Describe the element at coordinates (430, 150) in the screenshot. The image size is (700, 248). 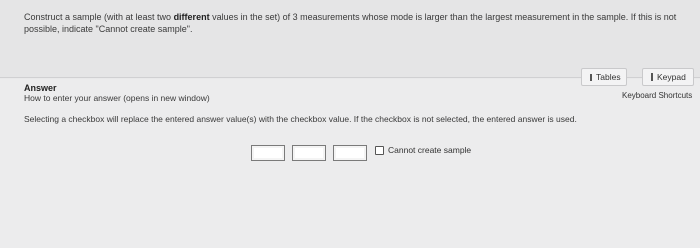
I see `cannot-create-sample-label: Cannot create sample` at that location.